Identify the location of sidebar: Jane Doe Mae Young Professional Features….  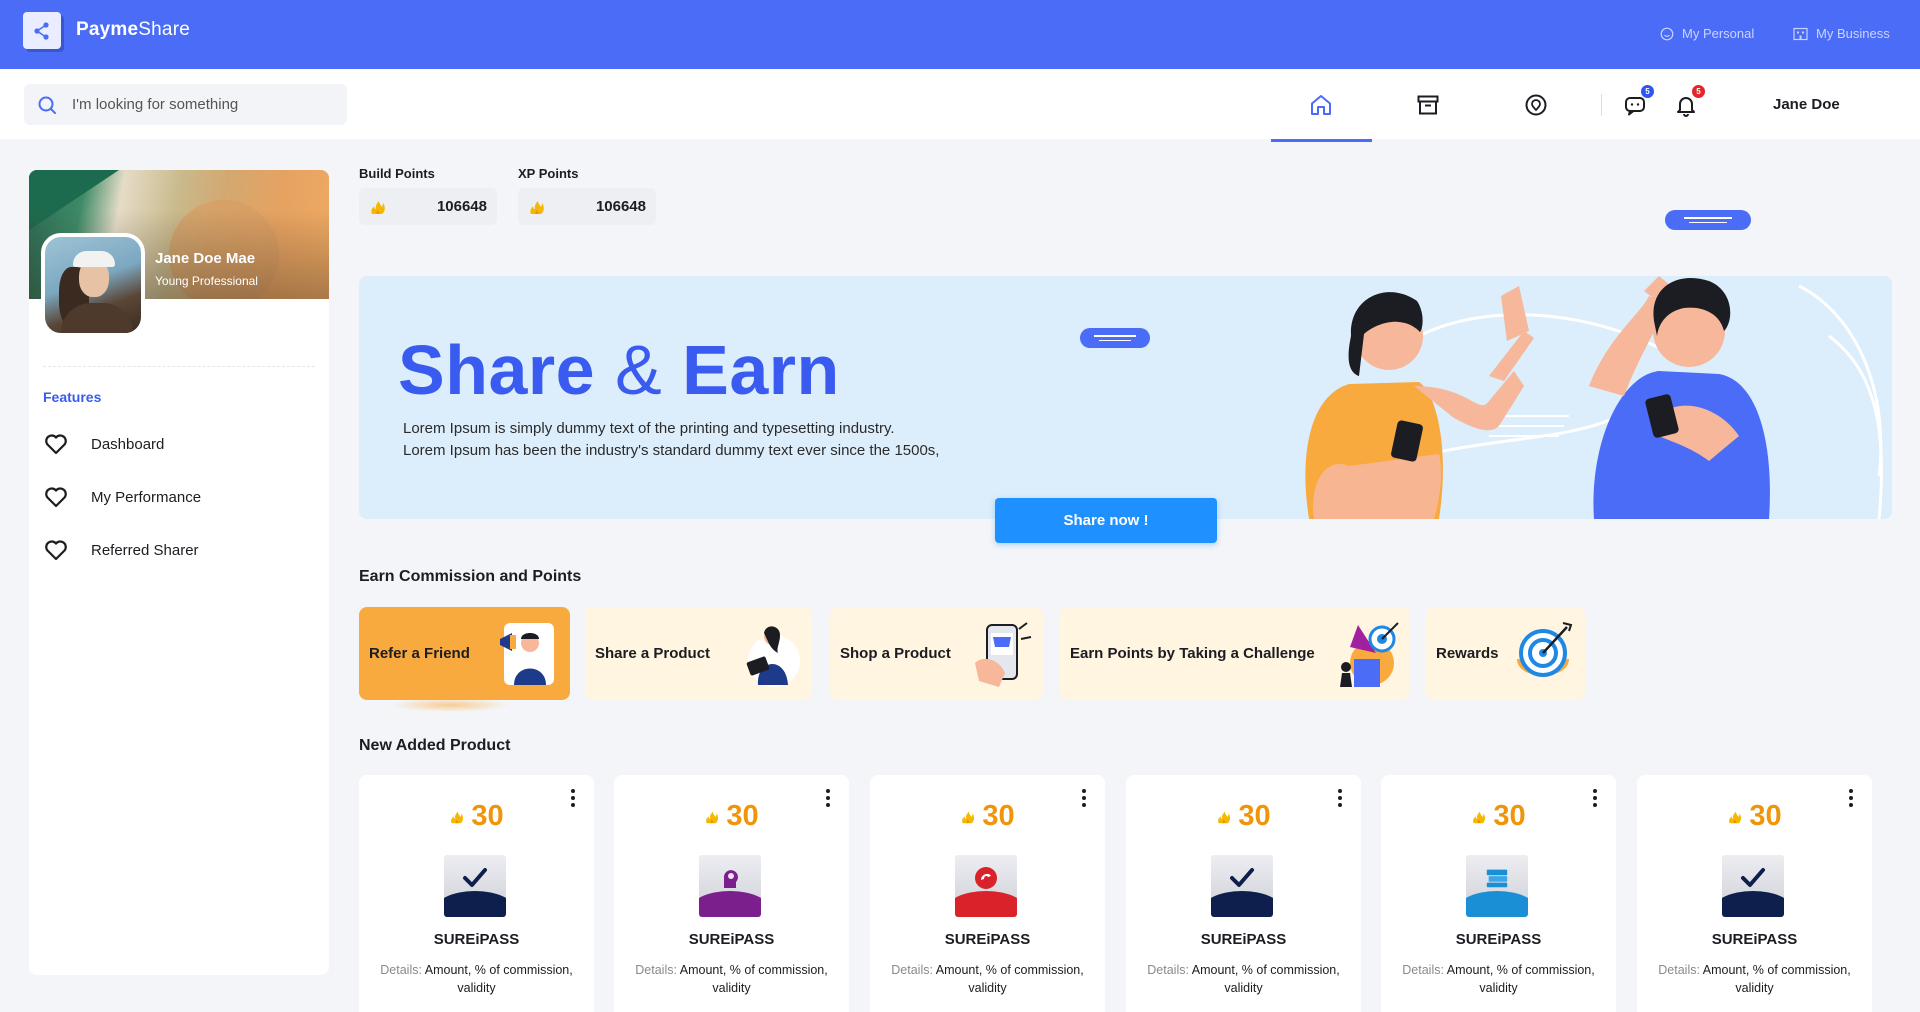
(179, 572).